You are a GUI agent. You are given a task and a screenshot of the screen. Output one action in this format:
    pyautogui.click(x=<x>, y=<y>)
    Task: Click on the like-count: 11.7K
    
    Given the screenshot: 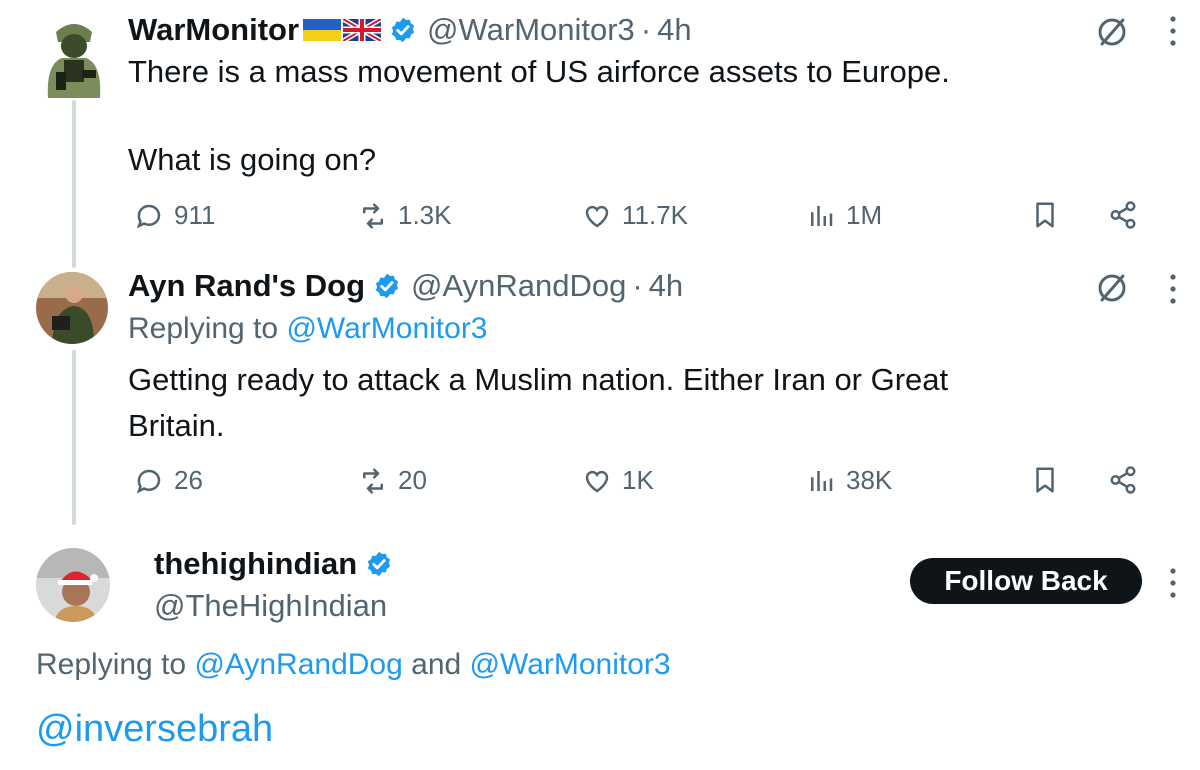 What is the action you would take?
    pyautogui.click(x=655, y=215)
    